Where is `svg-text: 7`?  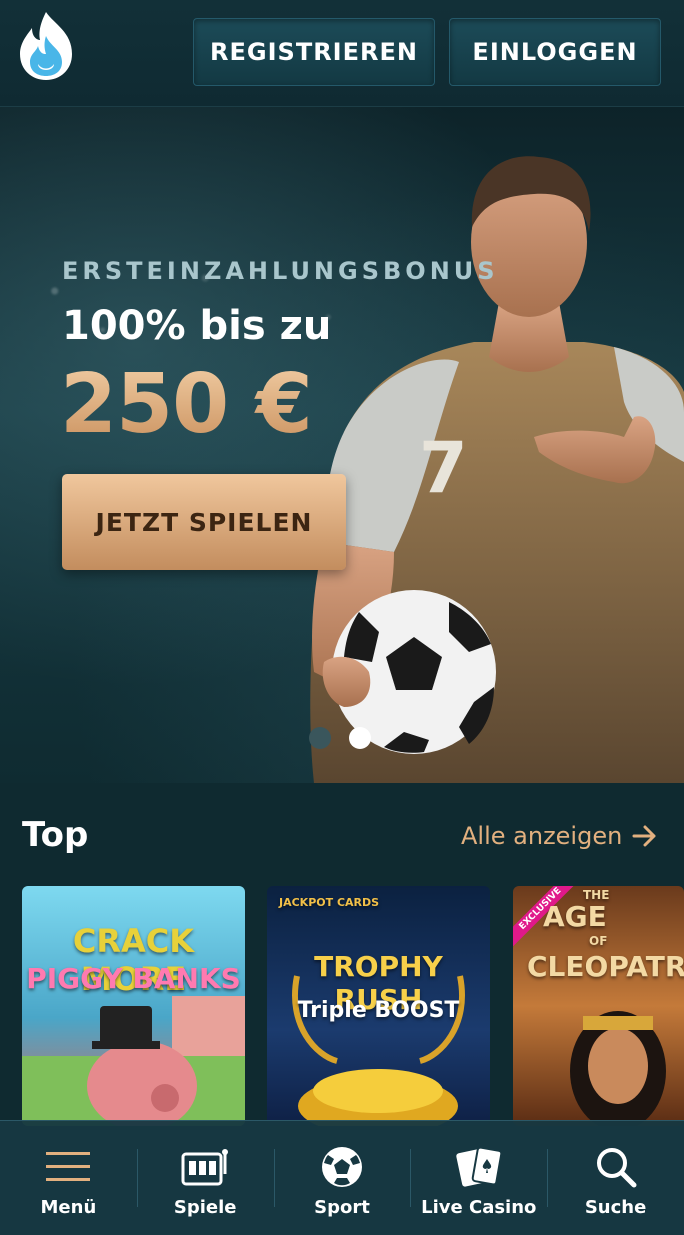
svg-text: 7 is located at coordinates (443, 468).